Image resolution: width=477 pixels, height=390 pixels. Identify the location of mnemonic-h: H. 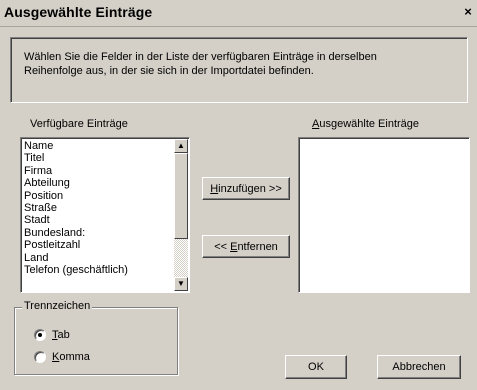
(214, 188).